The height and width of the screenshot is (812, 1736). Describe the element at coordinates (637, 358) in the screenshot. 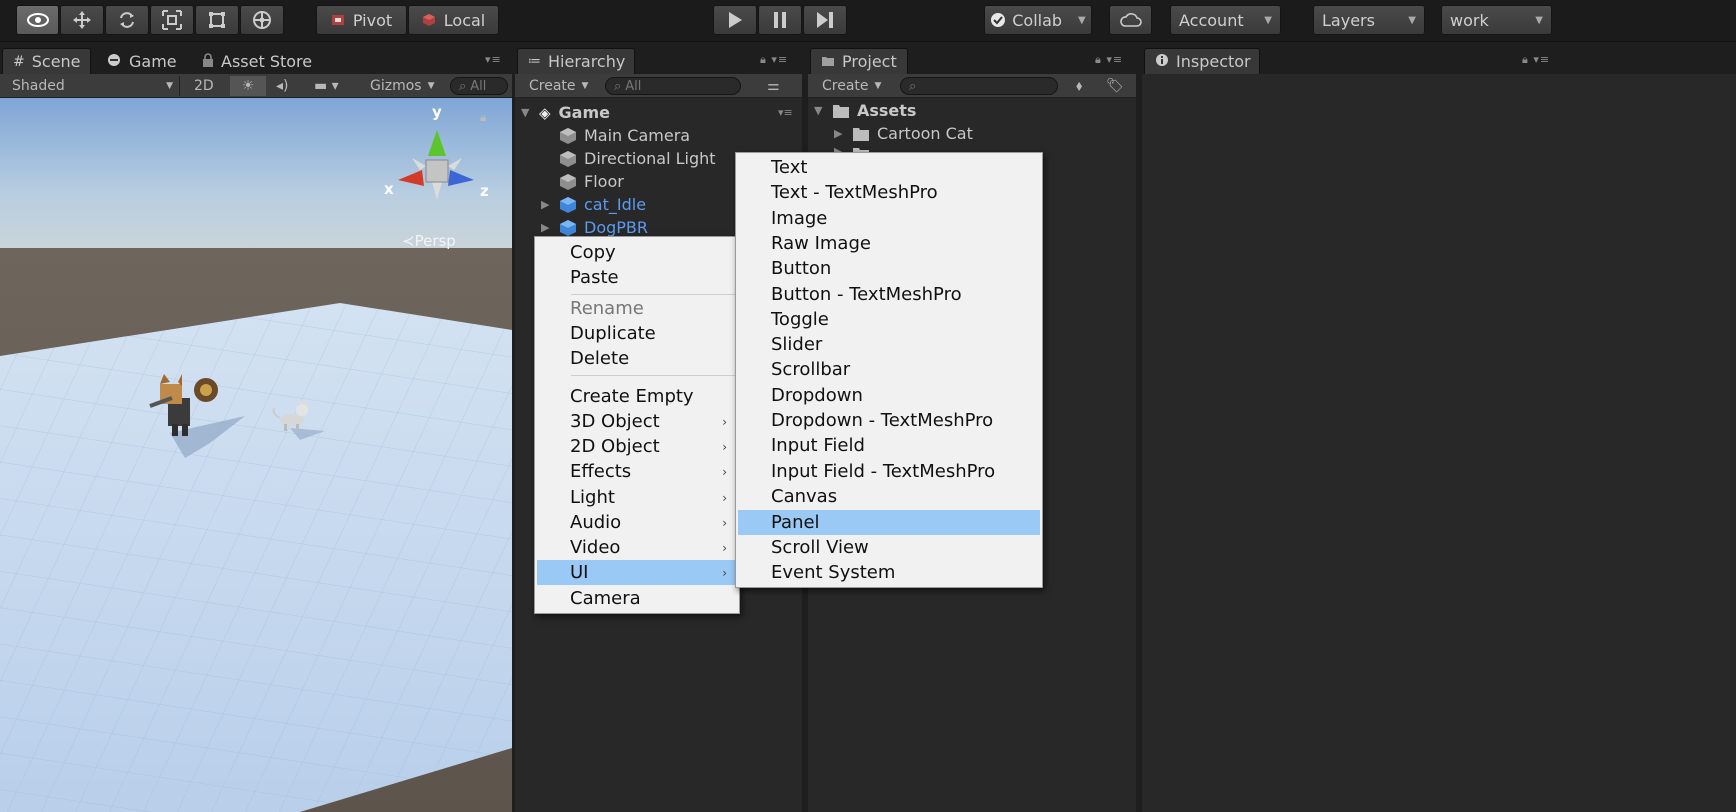

I see `menu-item-delete: Delete` at that location.